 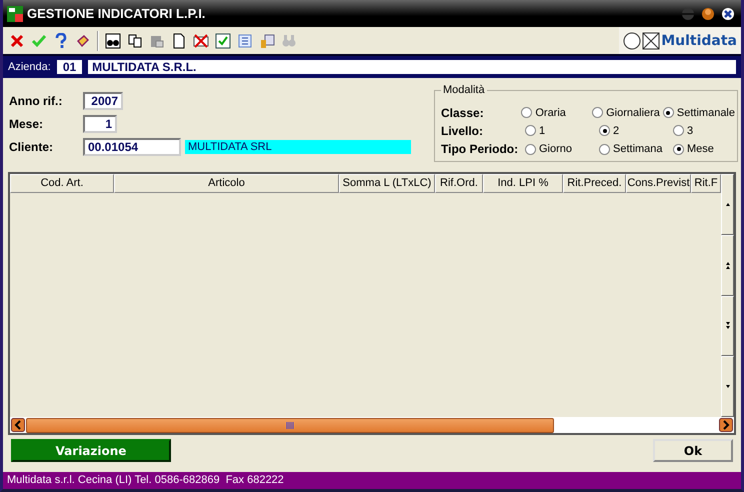 What do you see at coordinates (387, 183) in the screenshot?
I see `column-header: Somma L (LTxLC)` at bounding box center [387, 183].